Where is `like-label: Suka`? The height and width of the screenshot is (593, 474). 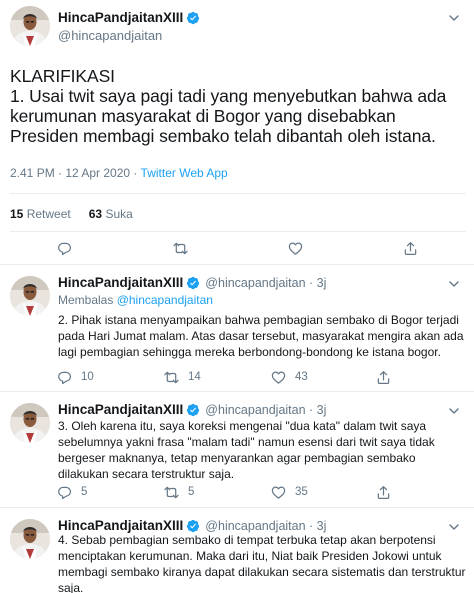 like-label: Suka is located at coordinates (119, 214).